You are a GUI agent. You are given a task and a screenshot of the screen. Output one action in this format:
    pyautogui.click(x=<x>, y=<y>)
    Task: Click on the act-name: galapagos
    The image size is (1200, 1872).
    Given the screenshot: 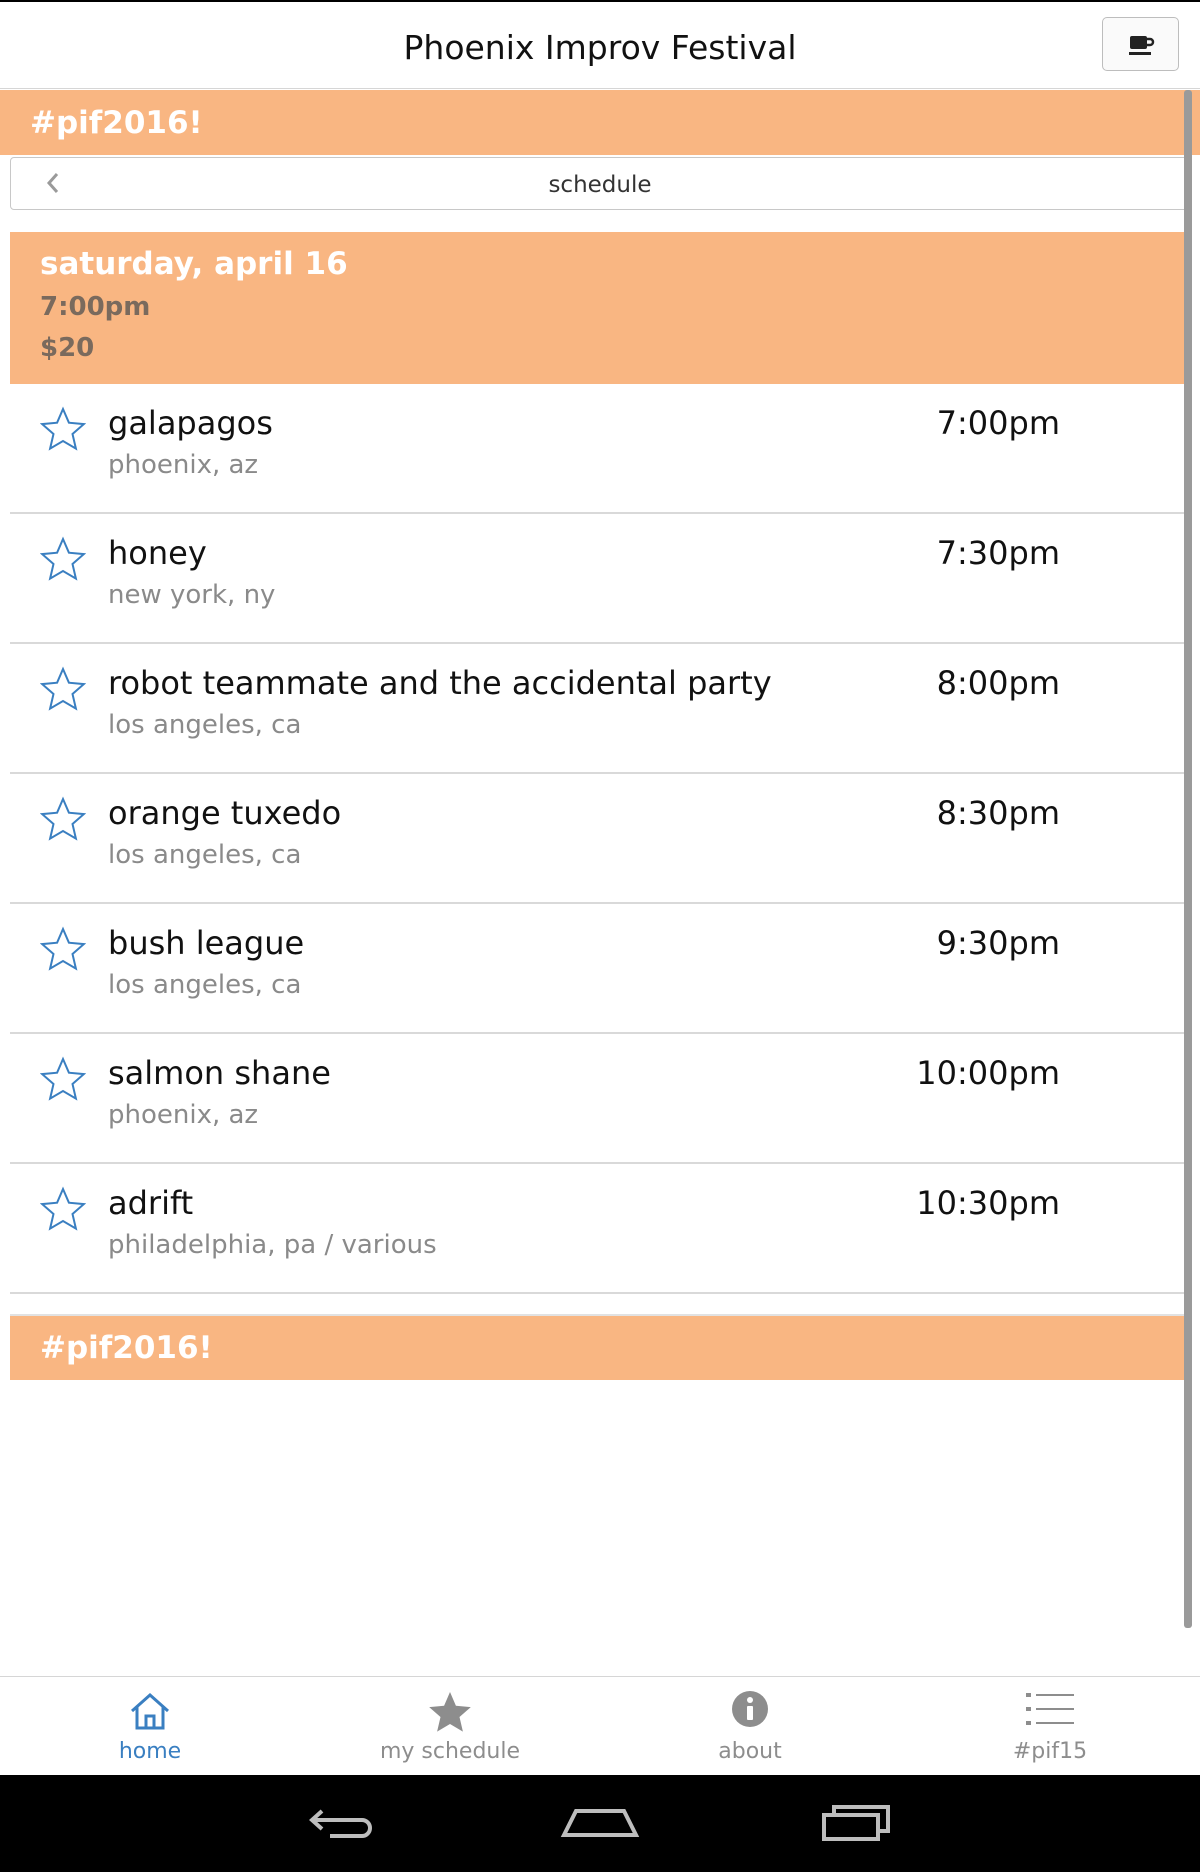 What is the action you would take?
    pyautogui.click(x=190, y=423)
    